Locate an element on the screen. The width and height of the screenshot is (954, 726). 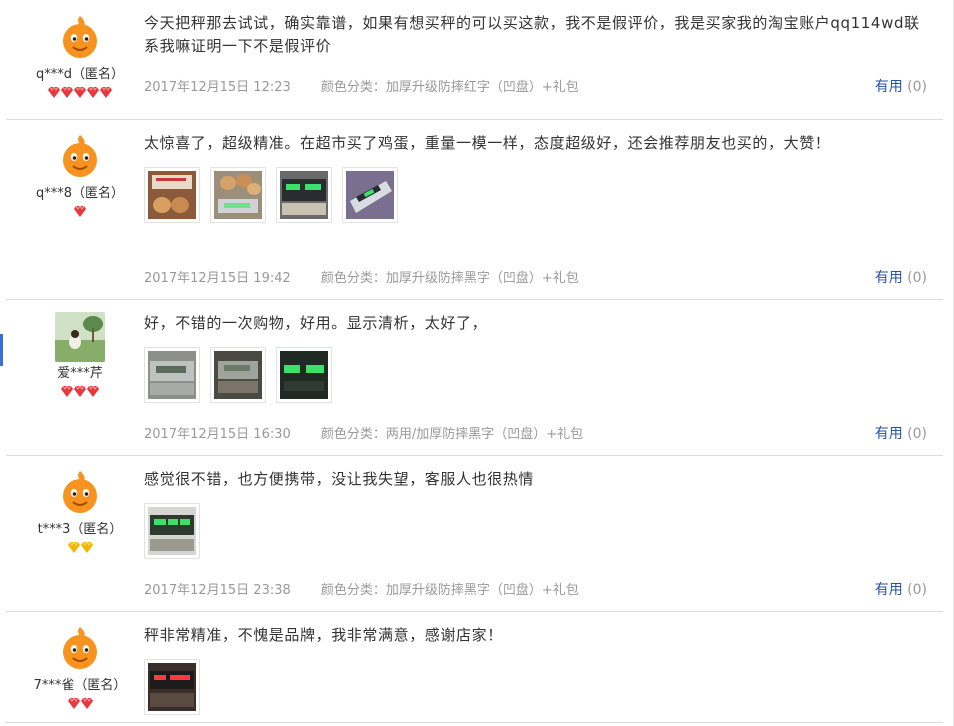
username: q***d（匿名） is located at coordinates (79, 74).